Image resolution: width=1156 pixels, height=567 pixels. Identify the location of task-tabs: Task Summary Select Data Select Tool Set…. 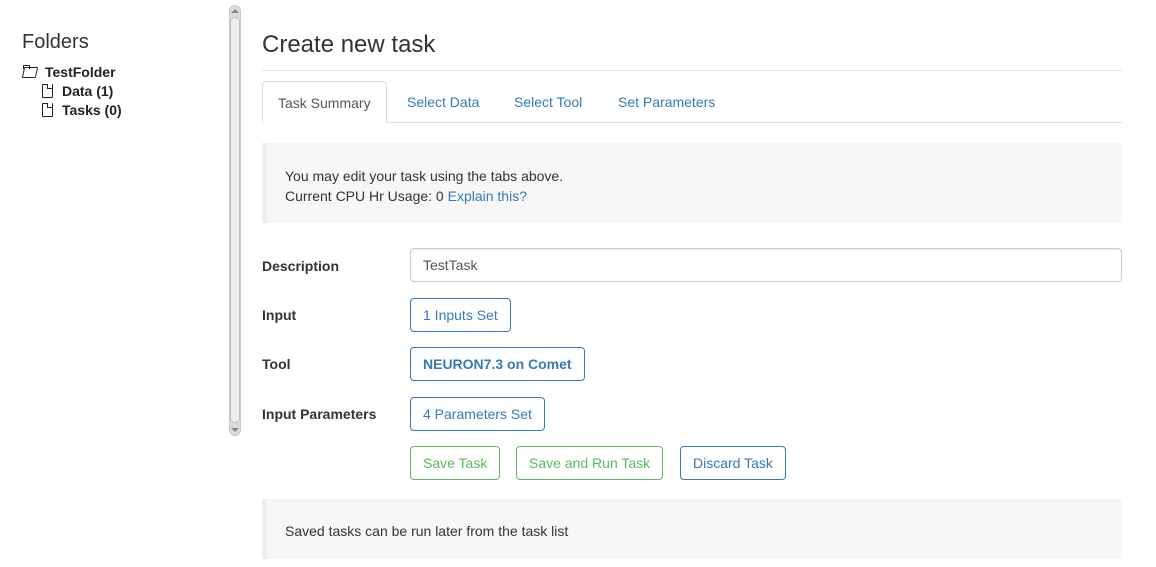
(692, 102).